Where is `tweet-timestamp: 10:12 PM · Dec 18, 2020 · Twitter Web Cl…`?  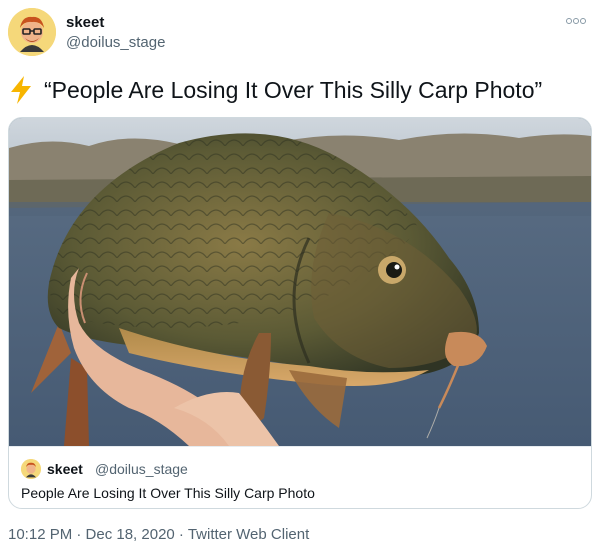
tweet-timestamp: 10:12 PM · Dec 18, 2020 · Twitter Web Cl… is located at coordinates (158, 534).